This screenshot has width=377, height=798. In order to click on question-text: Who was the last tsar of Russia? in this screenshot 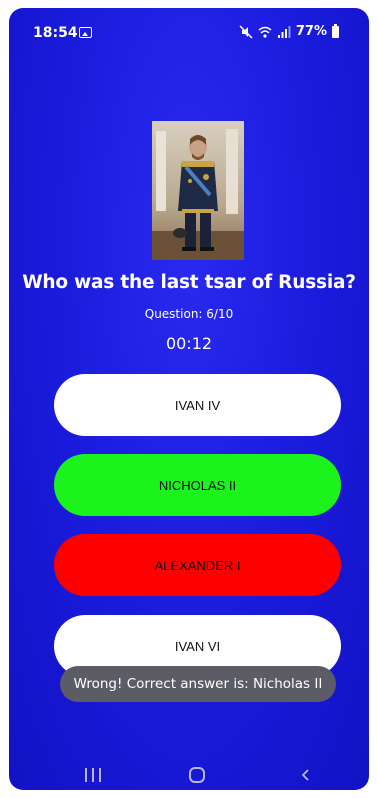, I will do `click(189, 282)`.